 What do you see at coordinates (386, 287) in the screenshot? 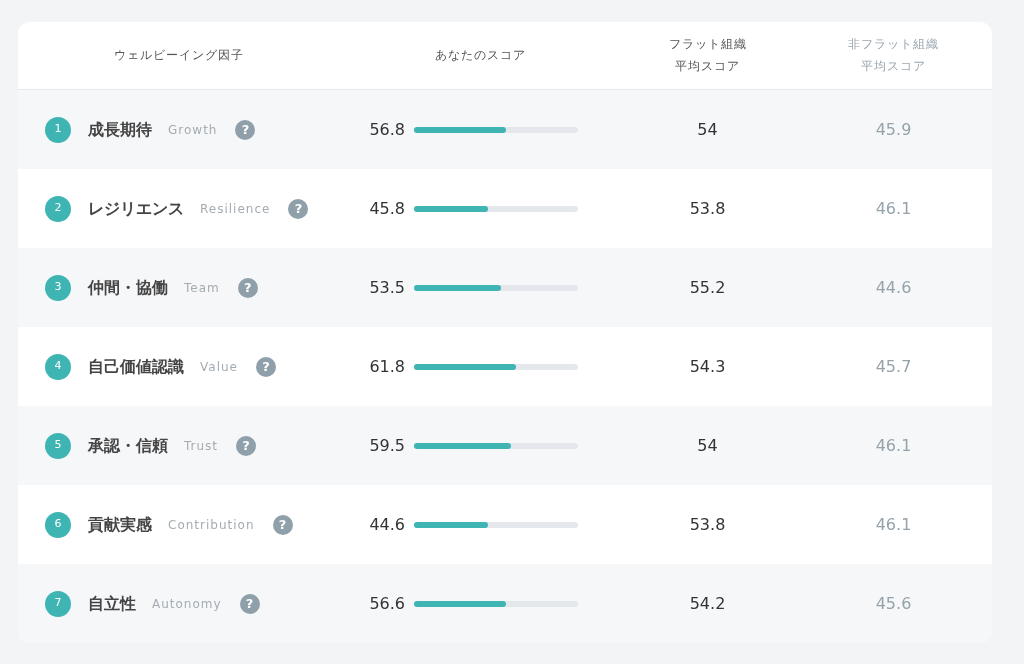
I see `score-value: 53.5` at bounding box center [386, 287].